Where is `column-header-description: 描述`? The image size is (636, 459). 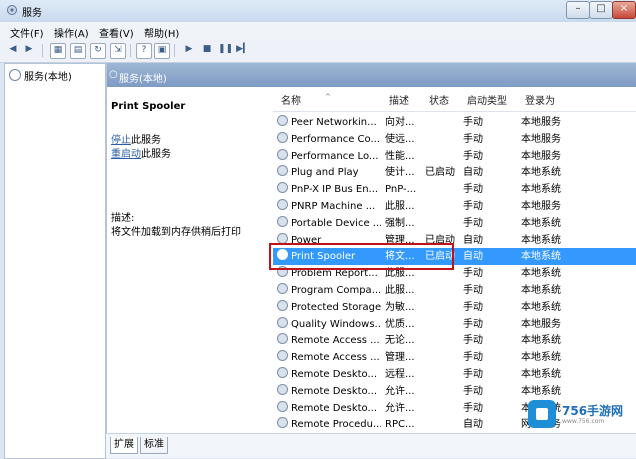 column-header-description: 描述 is located at coordinates (405, 102).